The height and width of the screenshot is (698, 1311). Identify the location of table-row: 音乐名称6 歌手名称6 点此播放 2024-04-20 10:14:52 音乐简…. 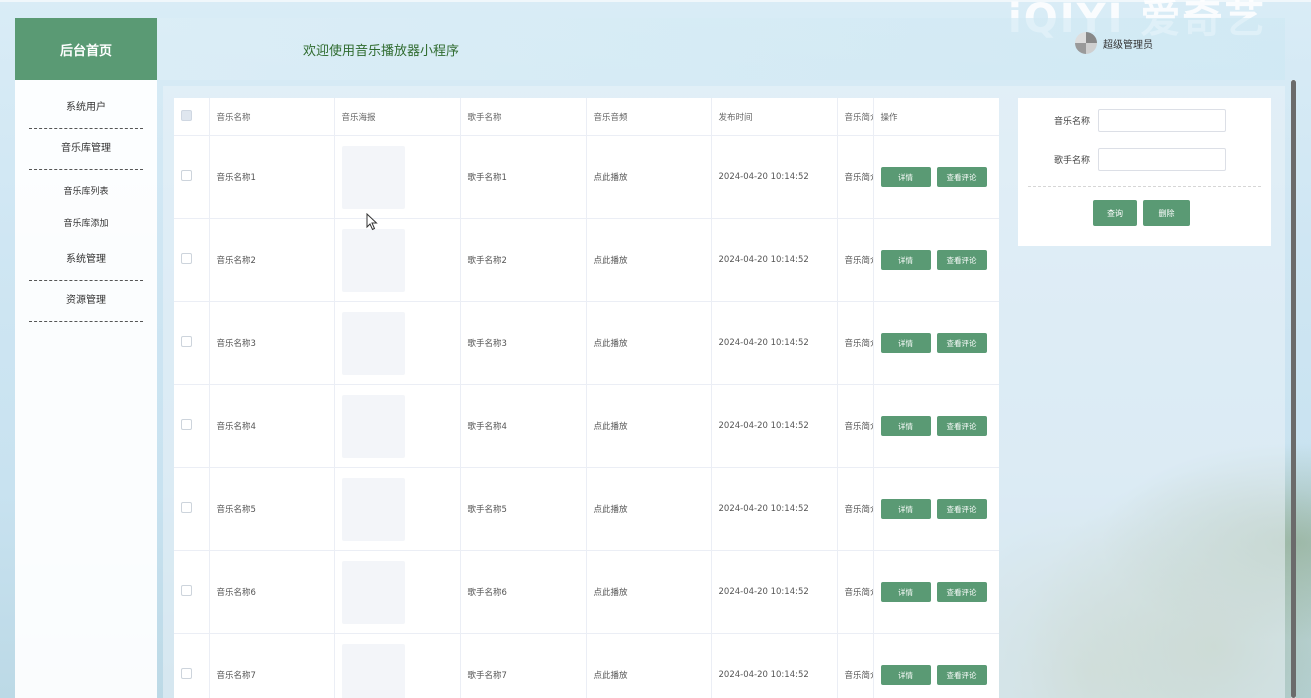
(586, 592).